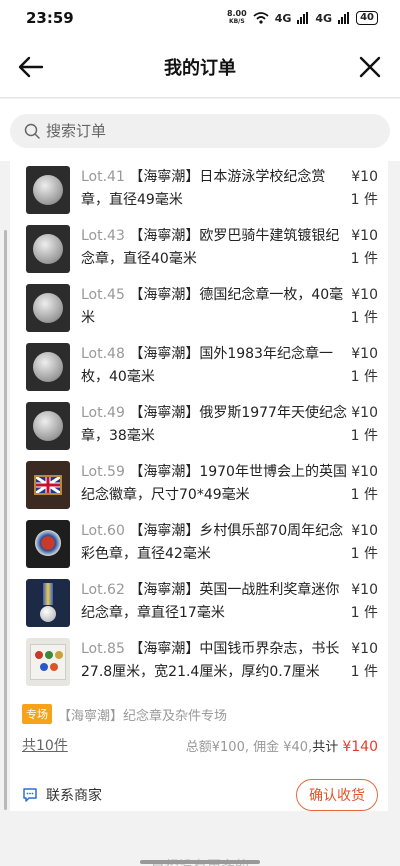 Image resolution: width=400 pixels, height=866 pixels. What do you see at coordinates (360, 746) in the screenshot?
I see `total-value: ¥140` at bounding box center [360, 746].